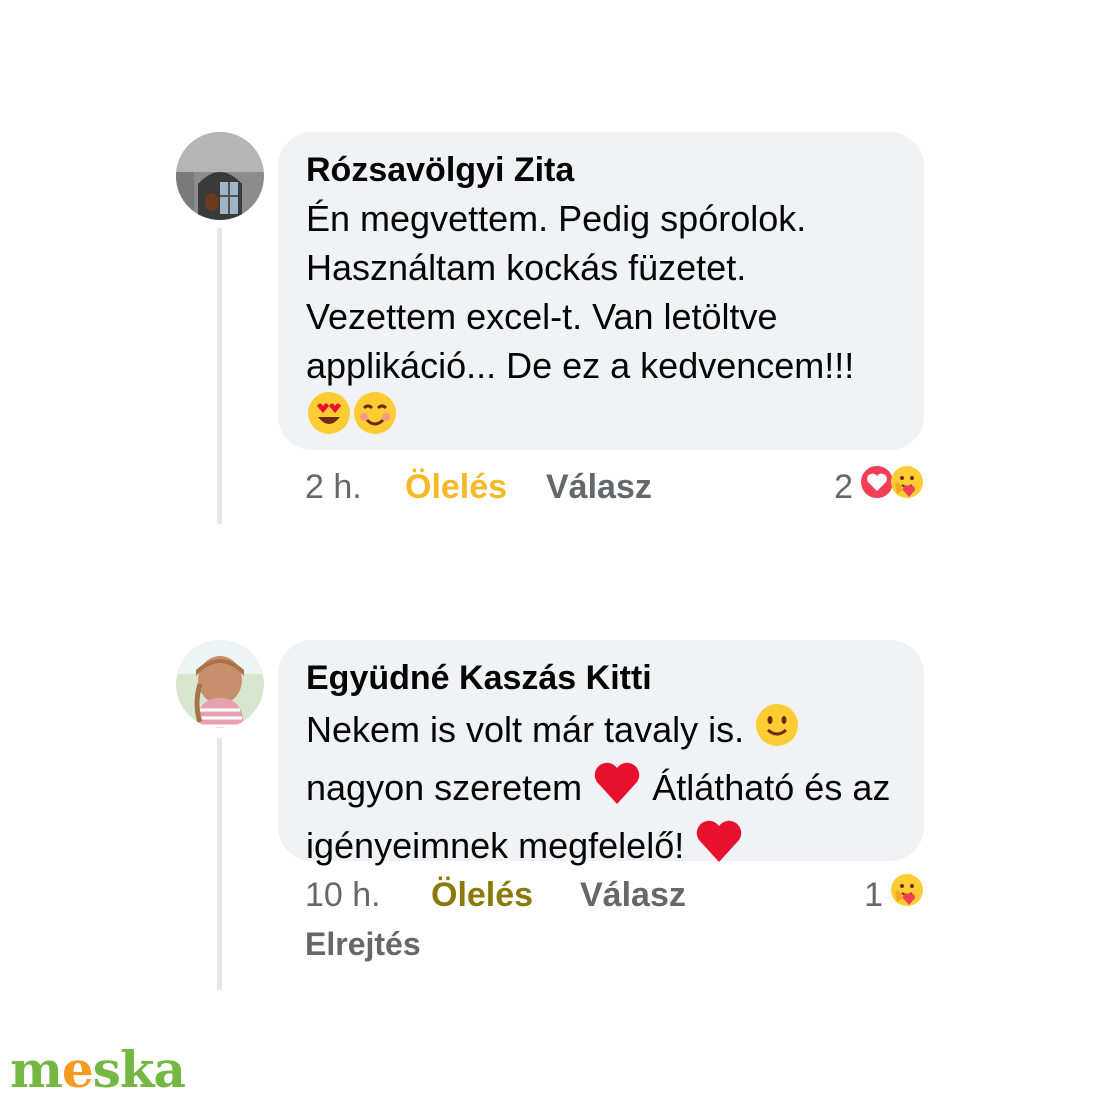 This screenshot has width=1100, height=1100. What do you see at coordinates (329, 419) in the screenshot?
I see `heart-eyes-emoji` at bounding box center [329, 419].